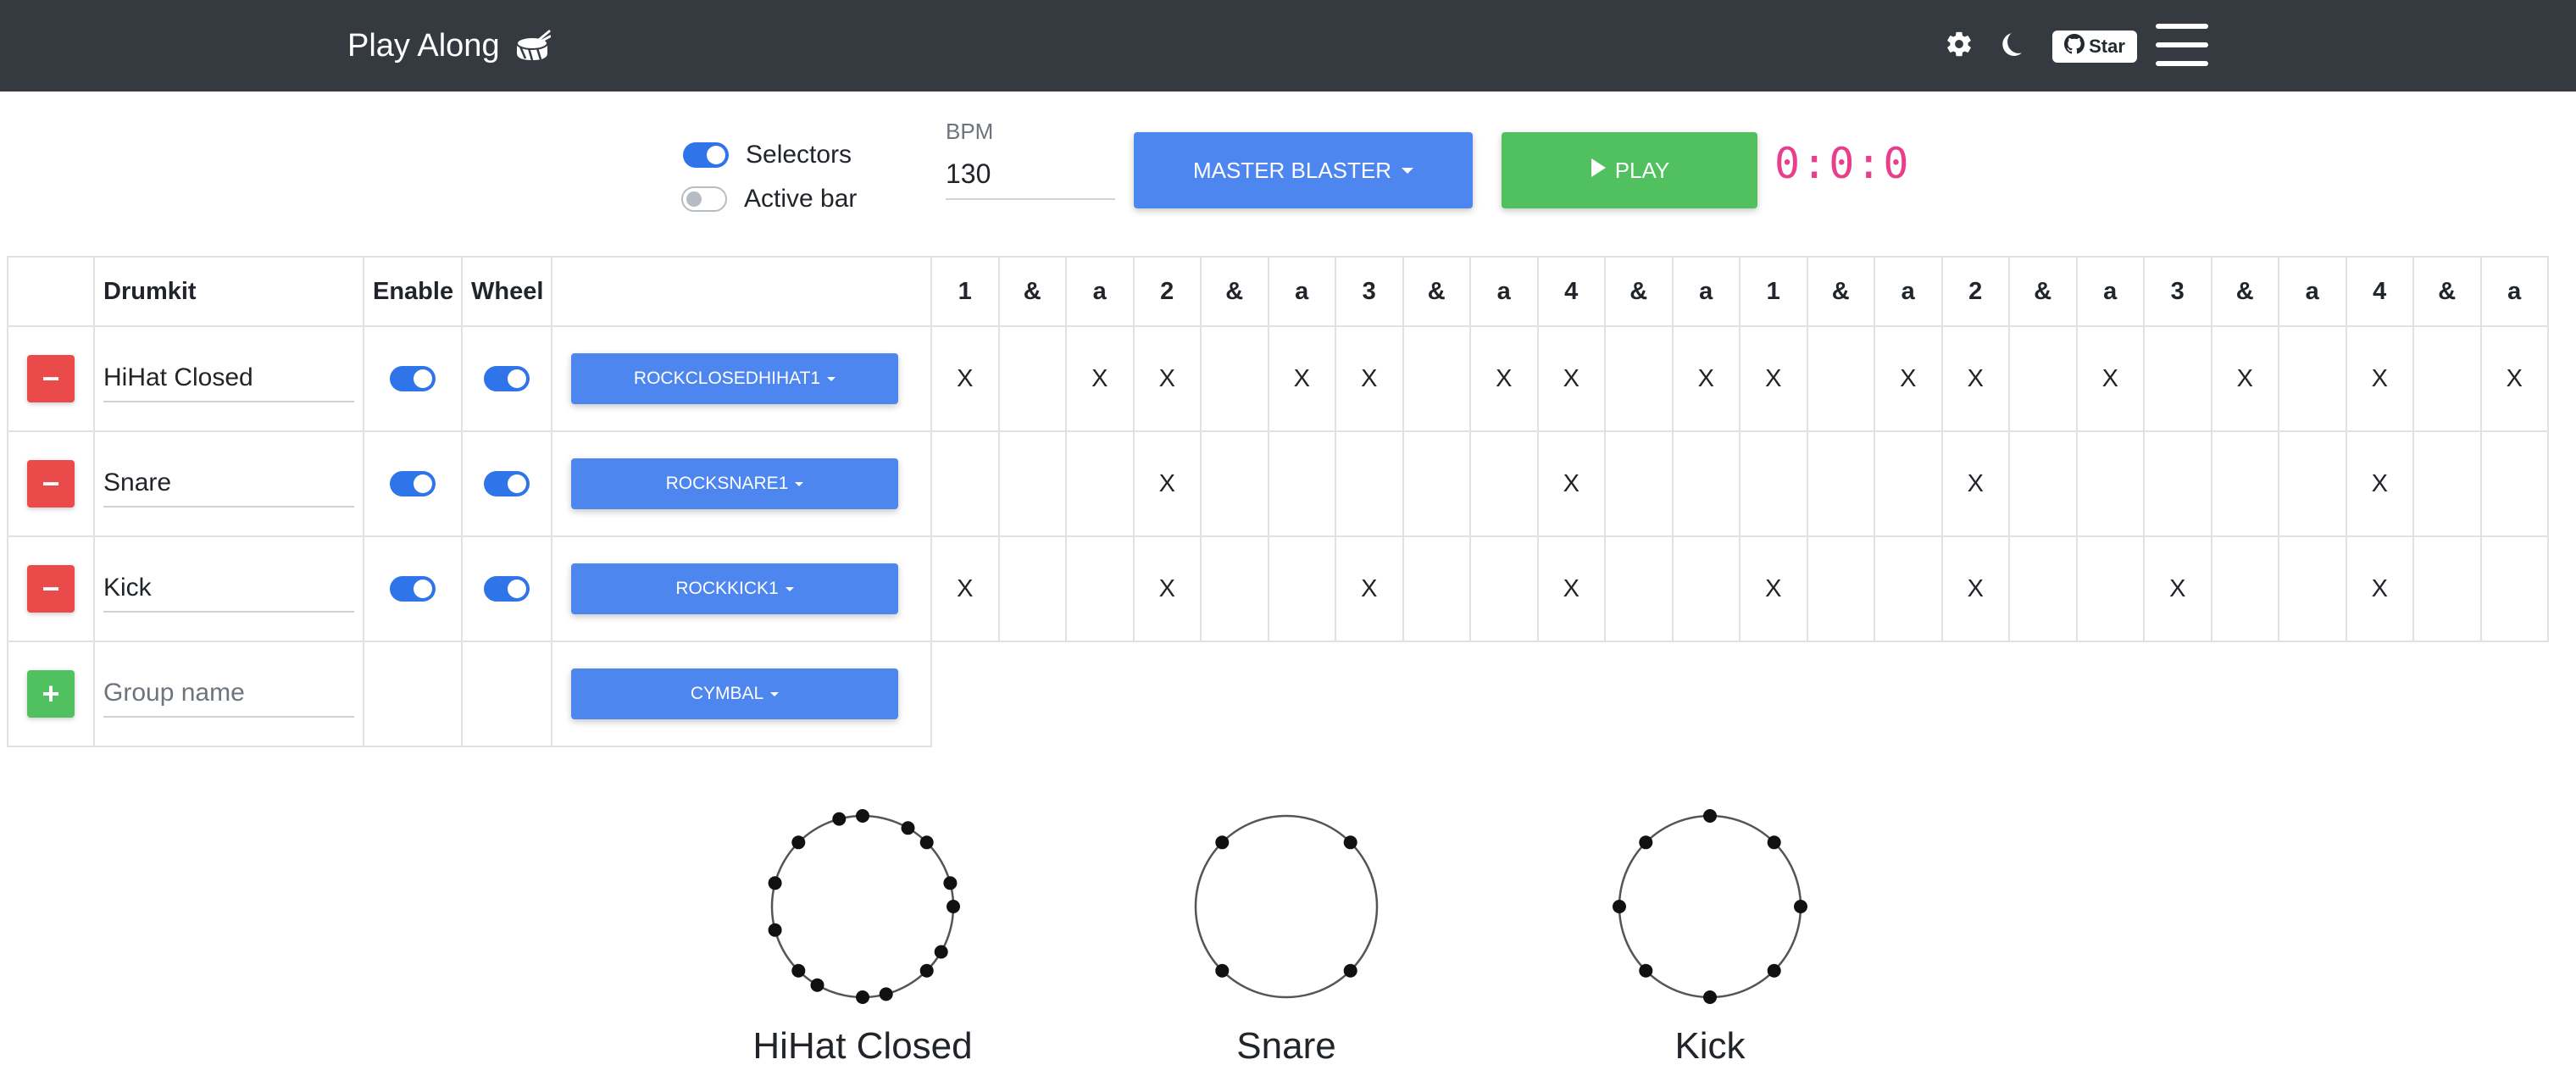  I want to click on sound-dropdown: ROCKSNARE1, so click(734, 483).